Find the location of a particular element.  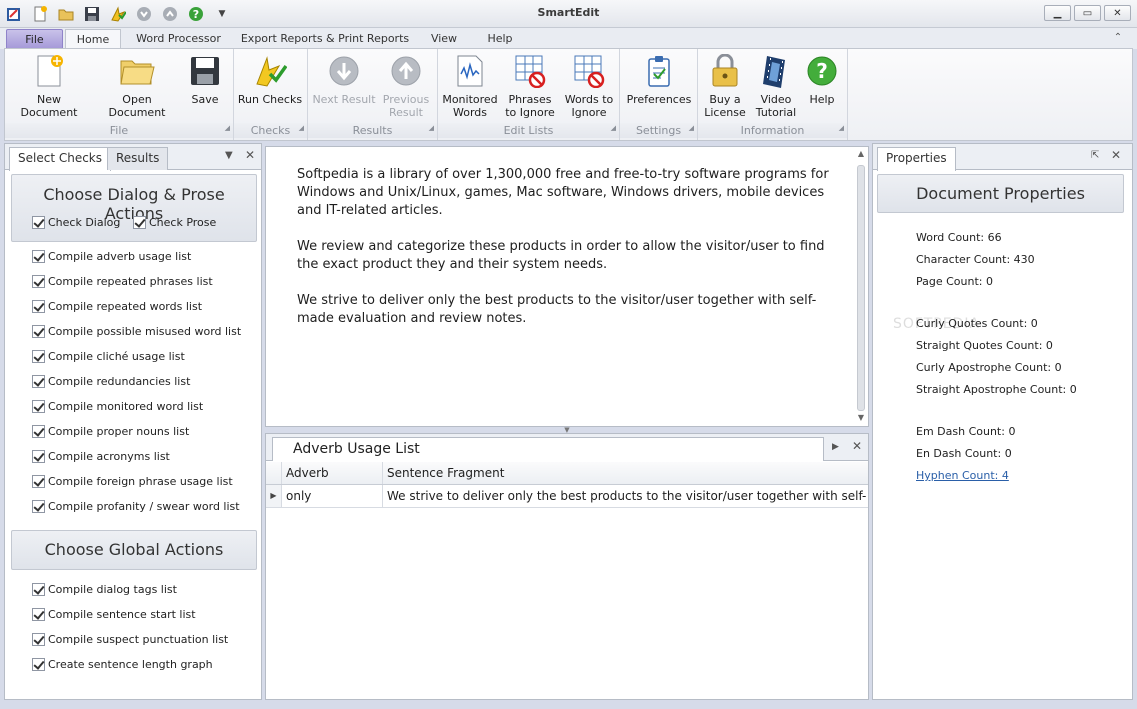

check-prose-checkbox: Check Prose is located at coordinates (174, 222).